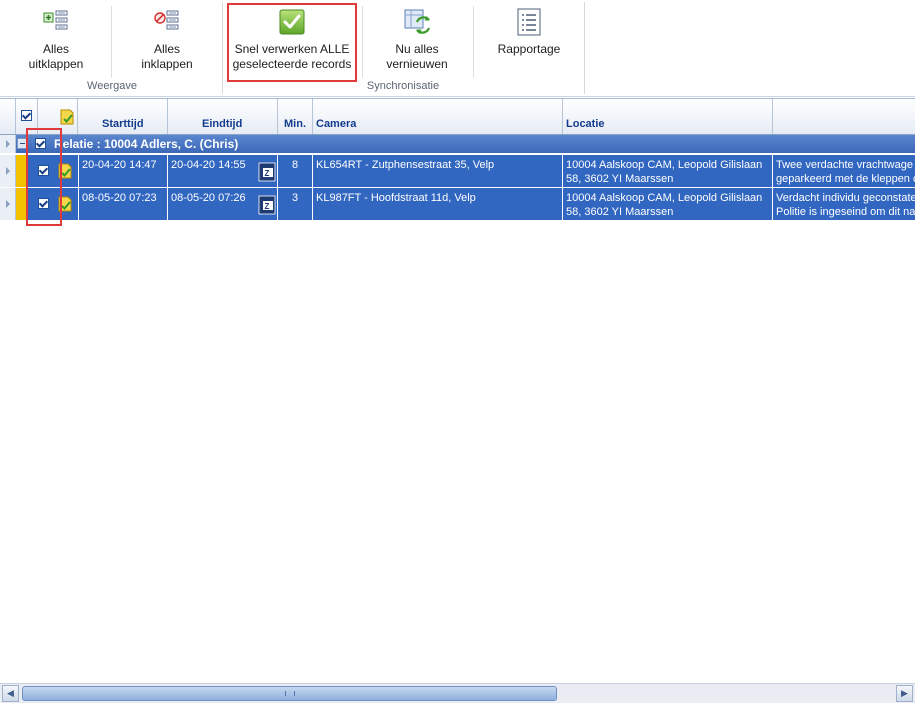  I want to click on cell-camera: KL654RT - Zutphensestraat 35, Velp, so click(438, 171).